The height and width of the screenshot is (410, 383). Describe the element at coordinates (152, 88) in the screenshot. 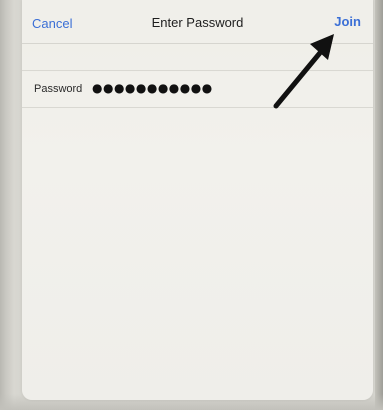

I see `password-input: ●●●●●●●●●●●` at that location.